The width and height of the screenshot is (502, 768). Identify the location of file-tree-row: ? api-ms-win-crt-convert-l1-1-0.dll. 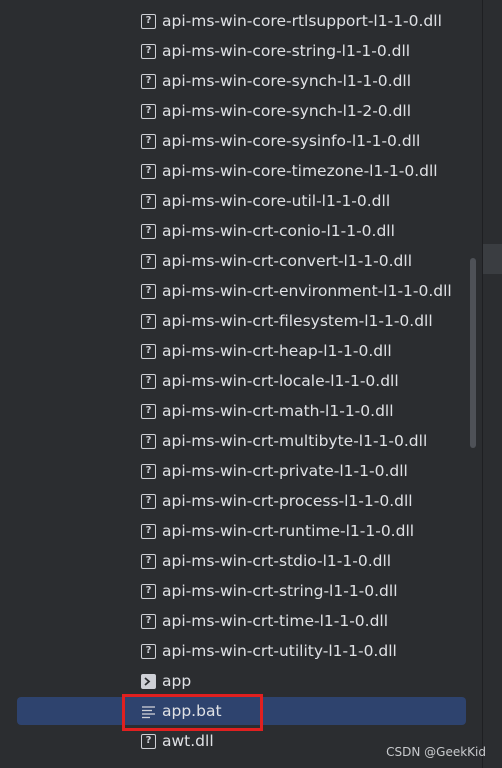
(241, 261).